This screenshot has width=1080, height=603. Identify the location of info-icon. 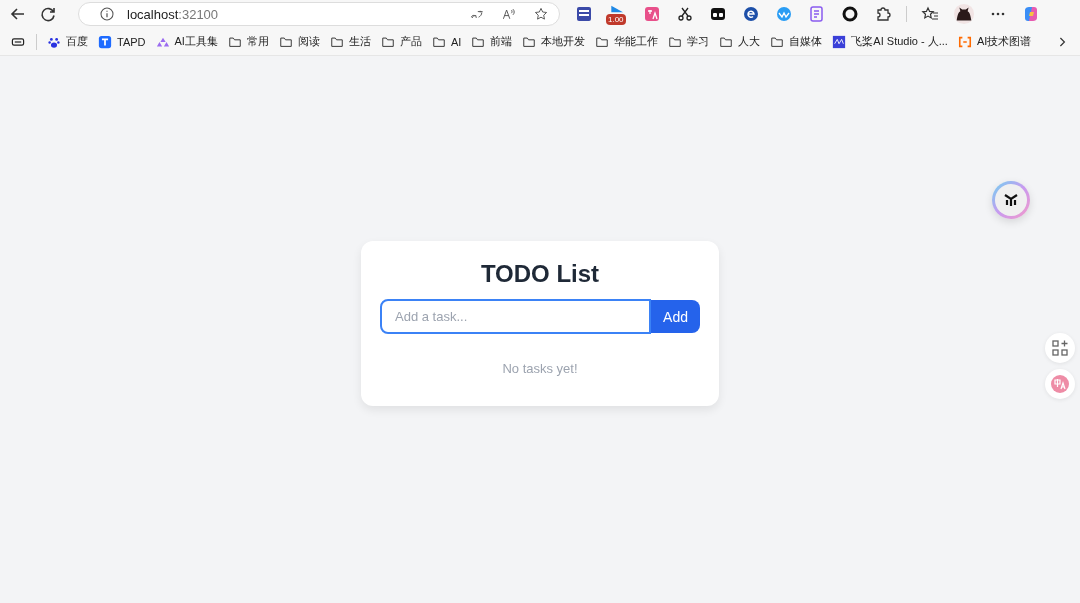
(107, 14).